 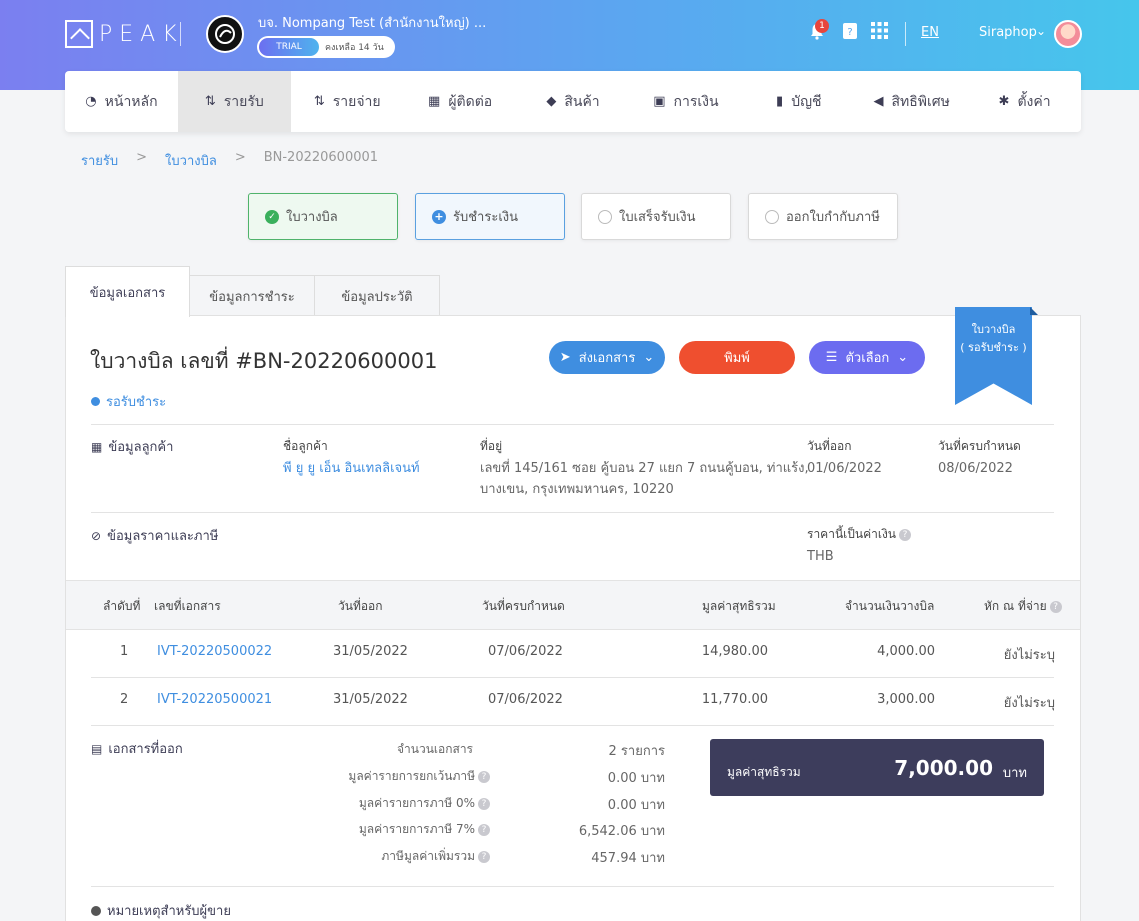 I want to click on company-avatar, so click(x=225, y=34).